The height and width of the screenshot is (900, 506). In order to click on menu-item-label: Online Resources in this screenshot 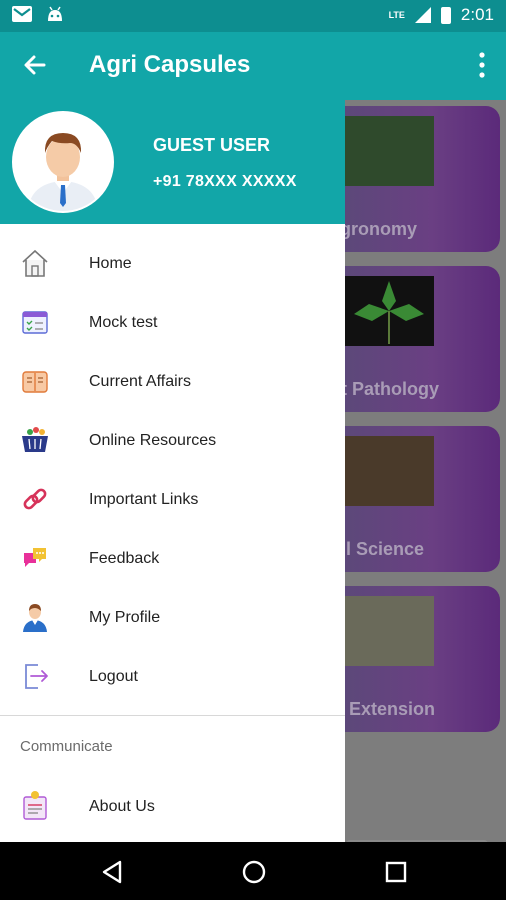, I will do `click(153, 440)`.